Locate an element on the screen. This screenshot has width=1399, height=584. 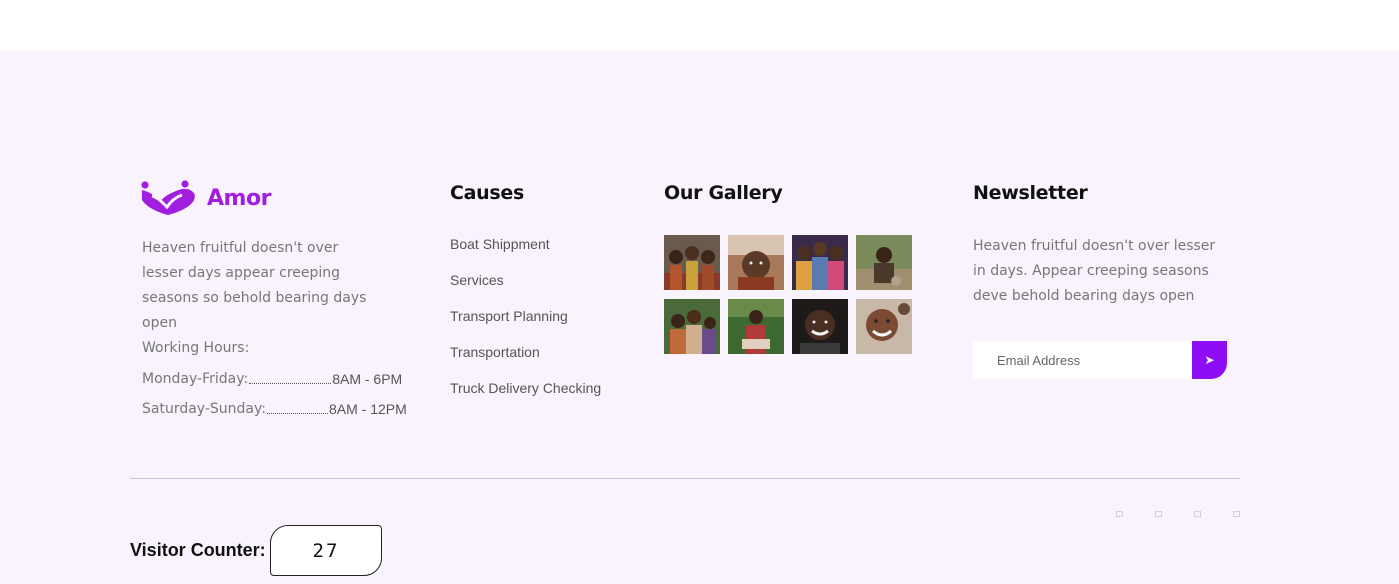
newsletter-form: ➤ is located at coordinates (1100, 360).